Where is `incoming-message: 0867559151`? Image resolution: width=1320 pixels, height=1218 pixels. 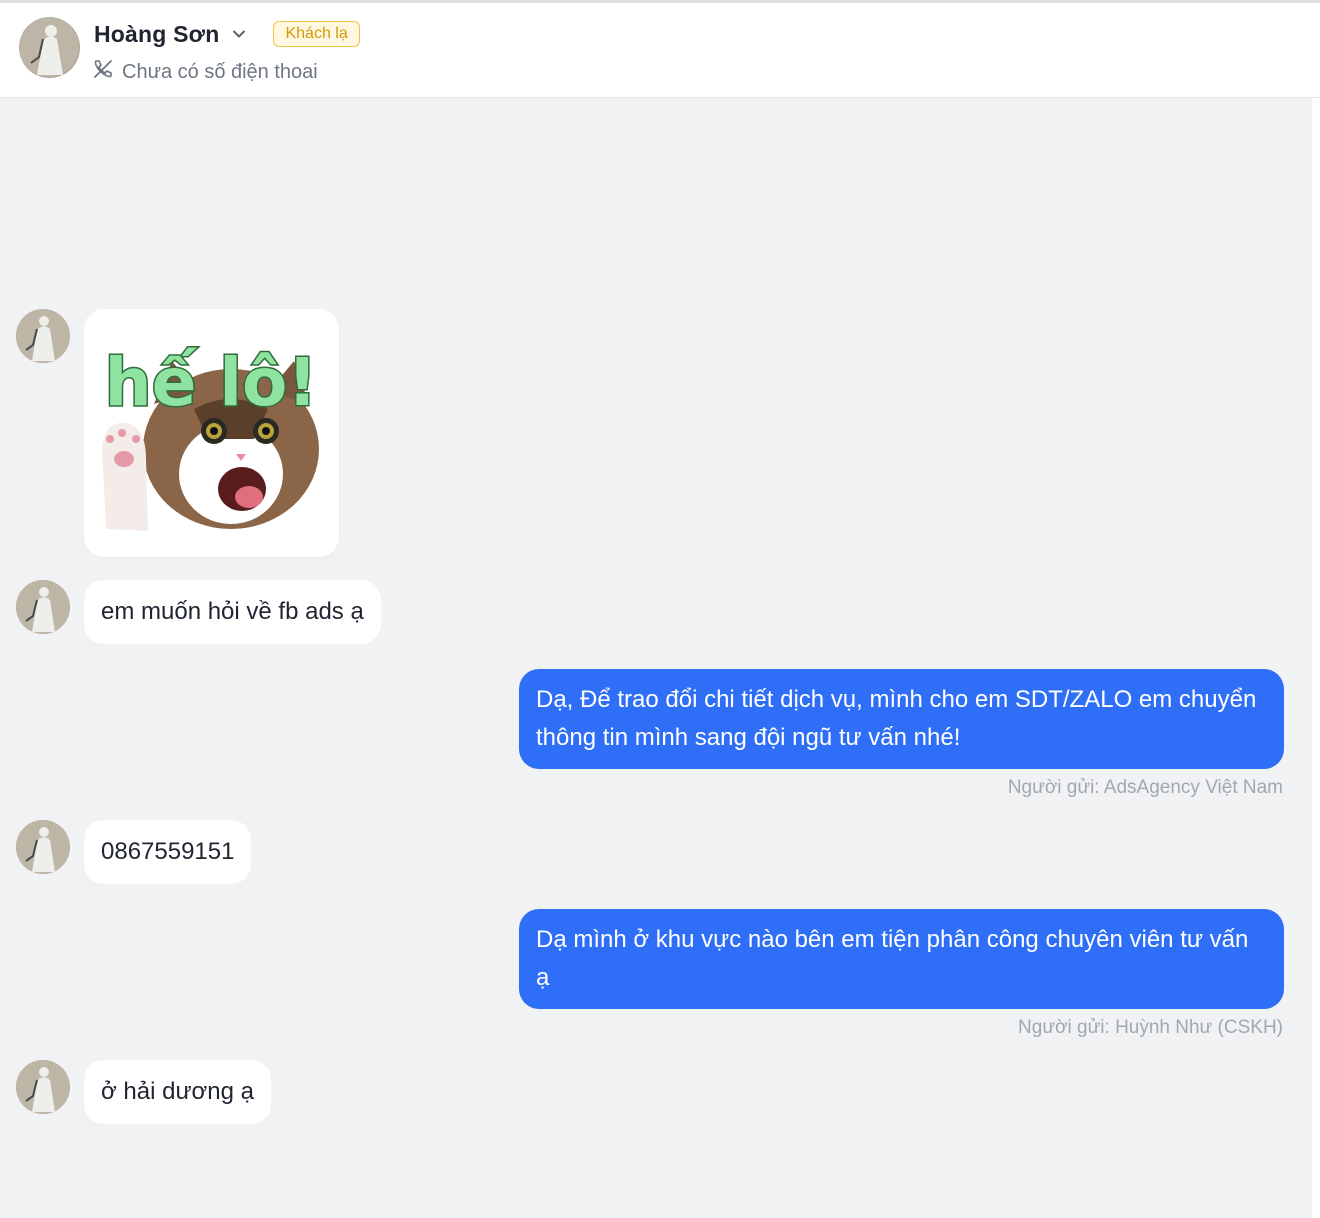 incoming-message: 0867559151 is located at coordinates (168, 852).